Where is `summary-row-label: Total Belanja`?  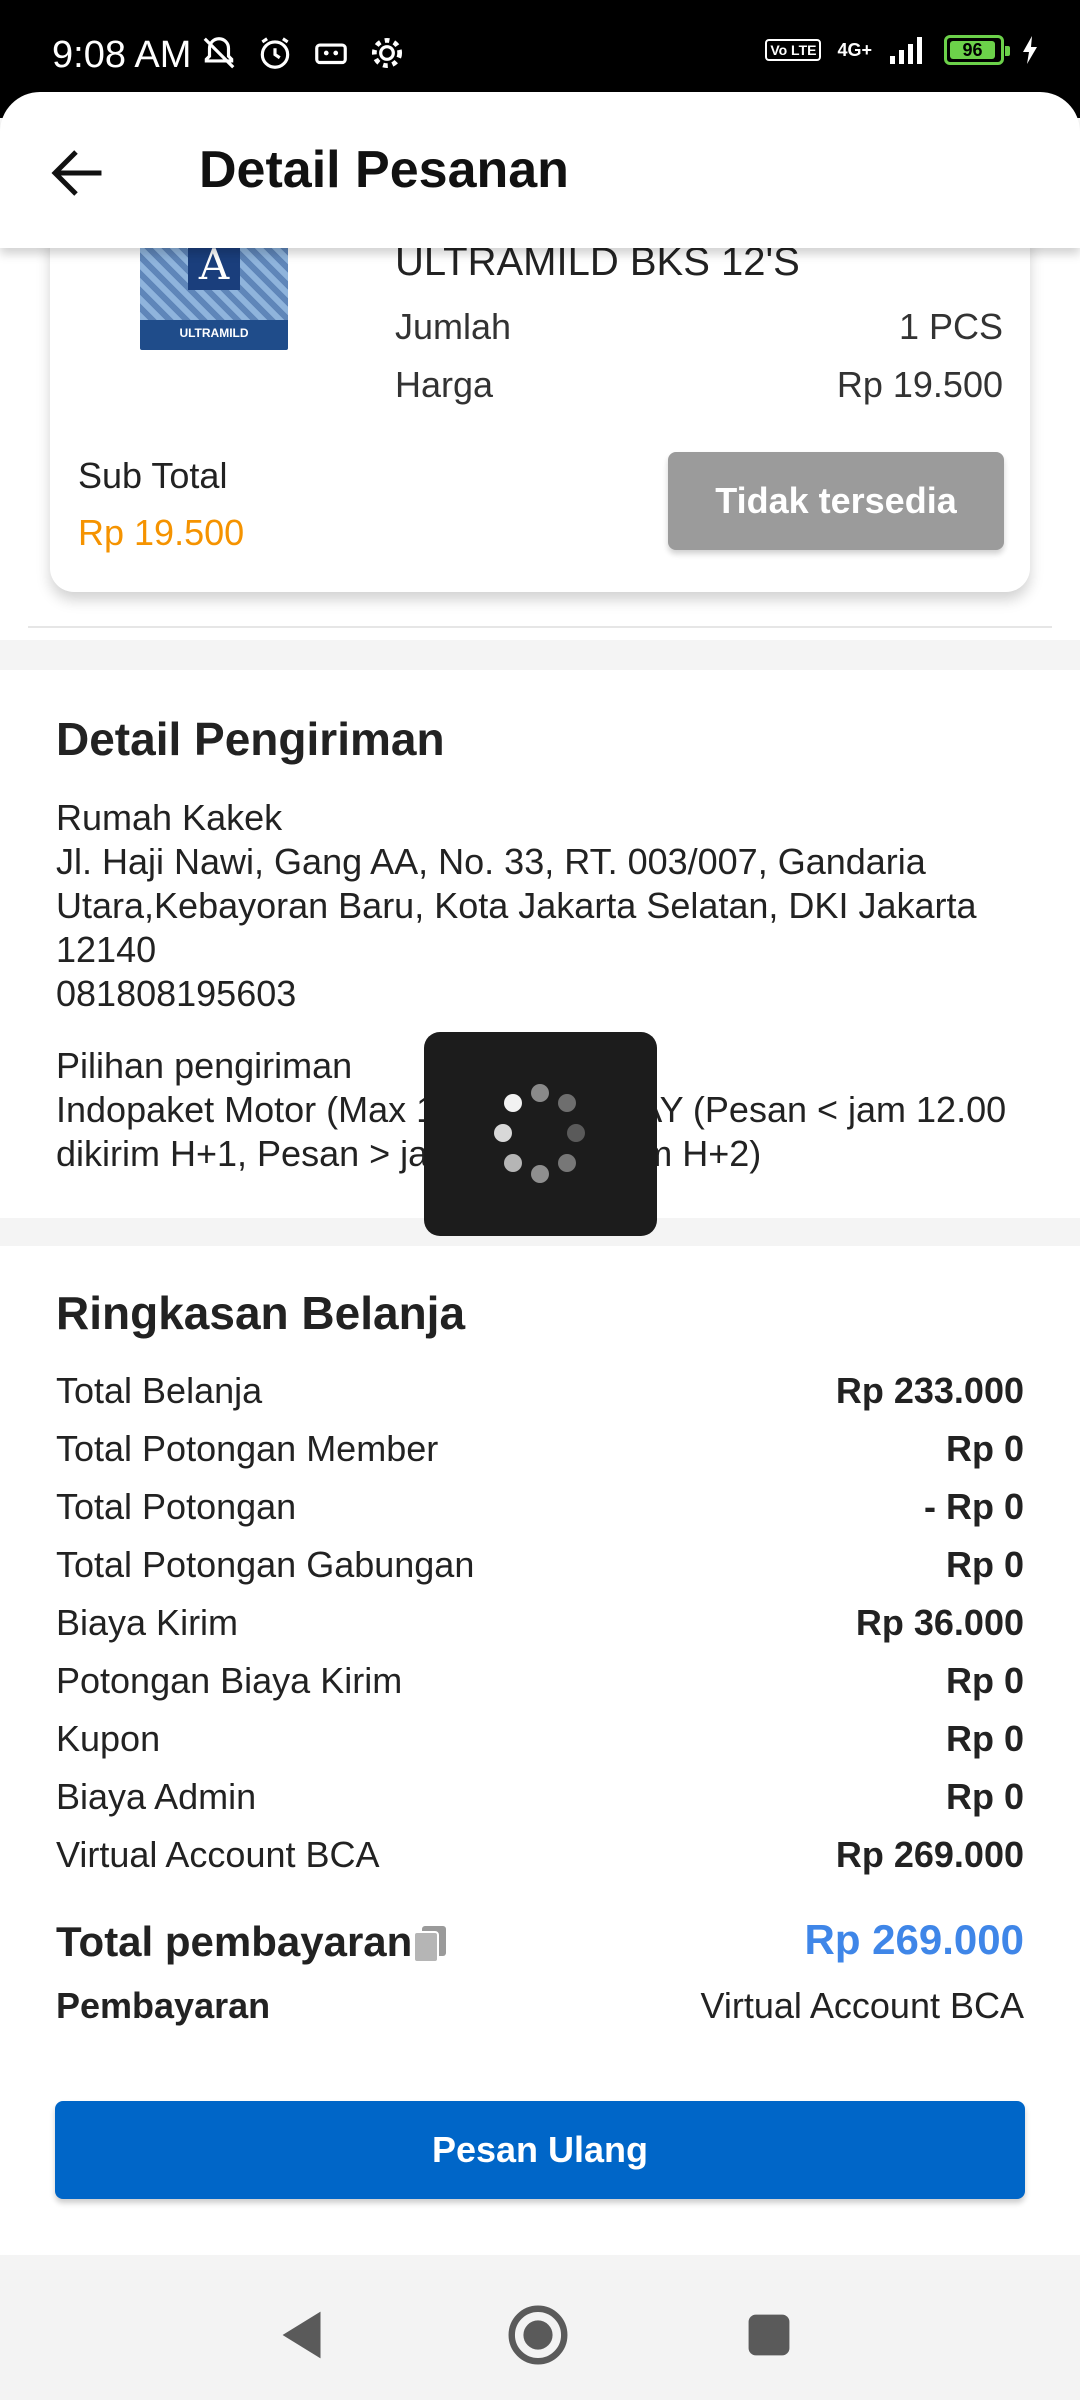 summary-row-label: Total Belanja is located at coordinates (159, 1390).